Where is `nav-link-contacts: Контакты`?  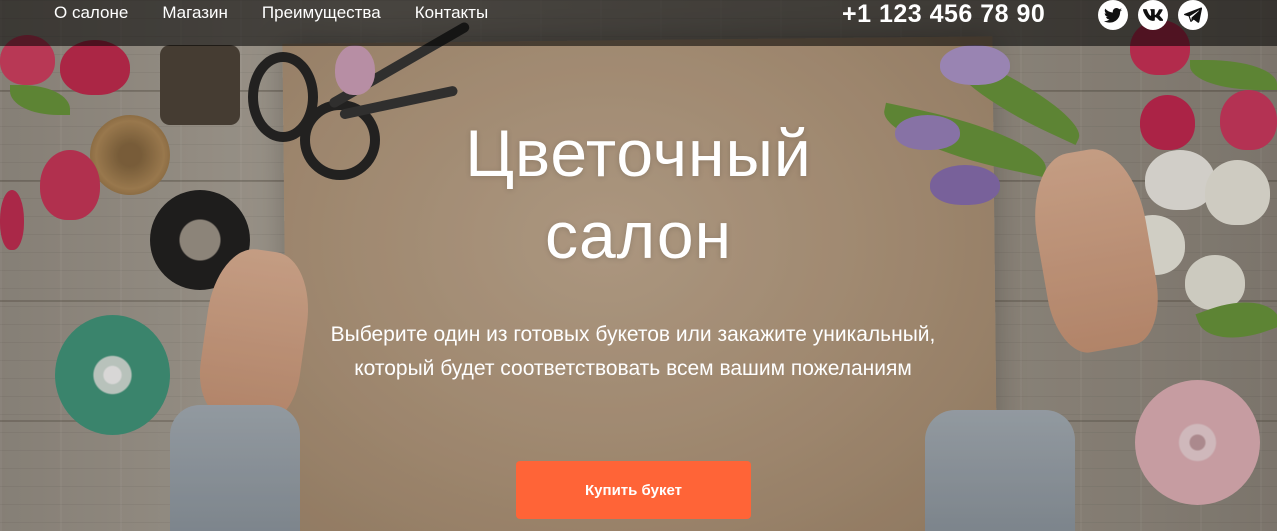
nav-link-contacts: Контакты is located at coordinates (451, 13).